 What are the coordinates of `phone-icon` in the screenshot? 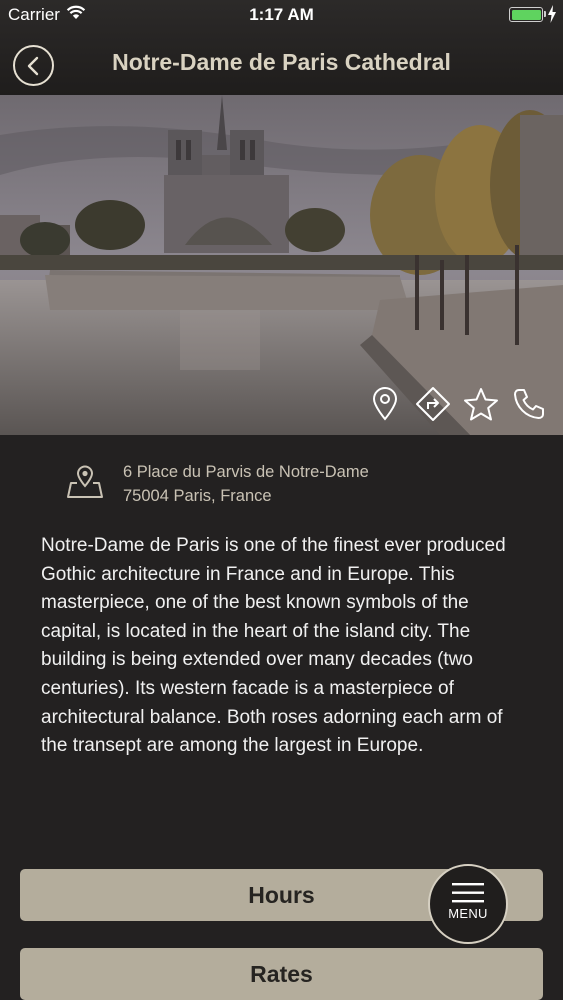 It's located at (529, 404).